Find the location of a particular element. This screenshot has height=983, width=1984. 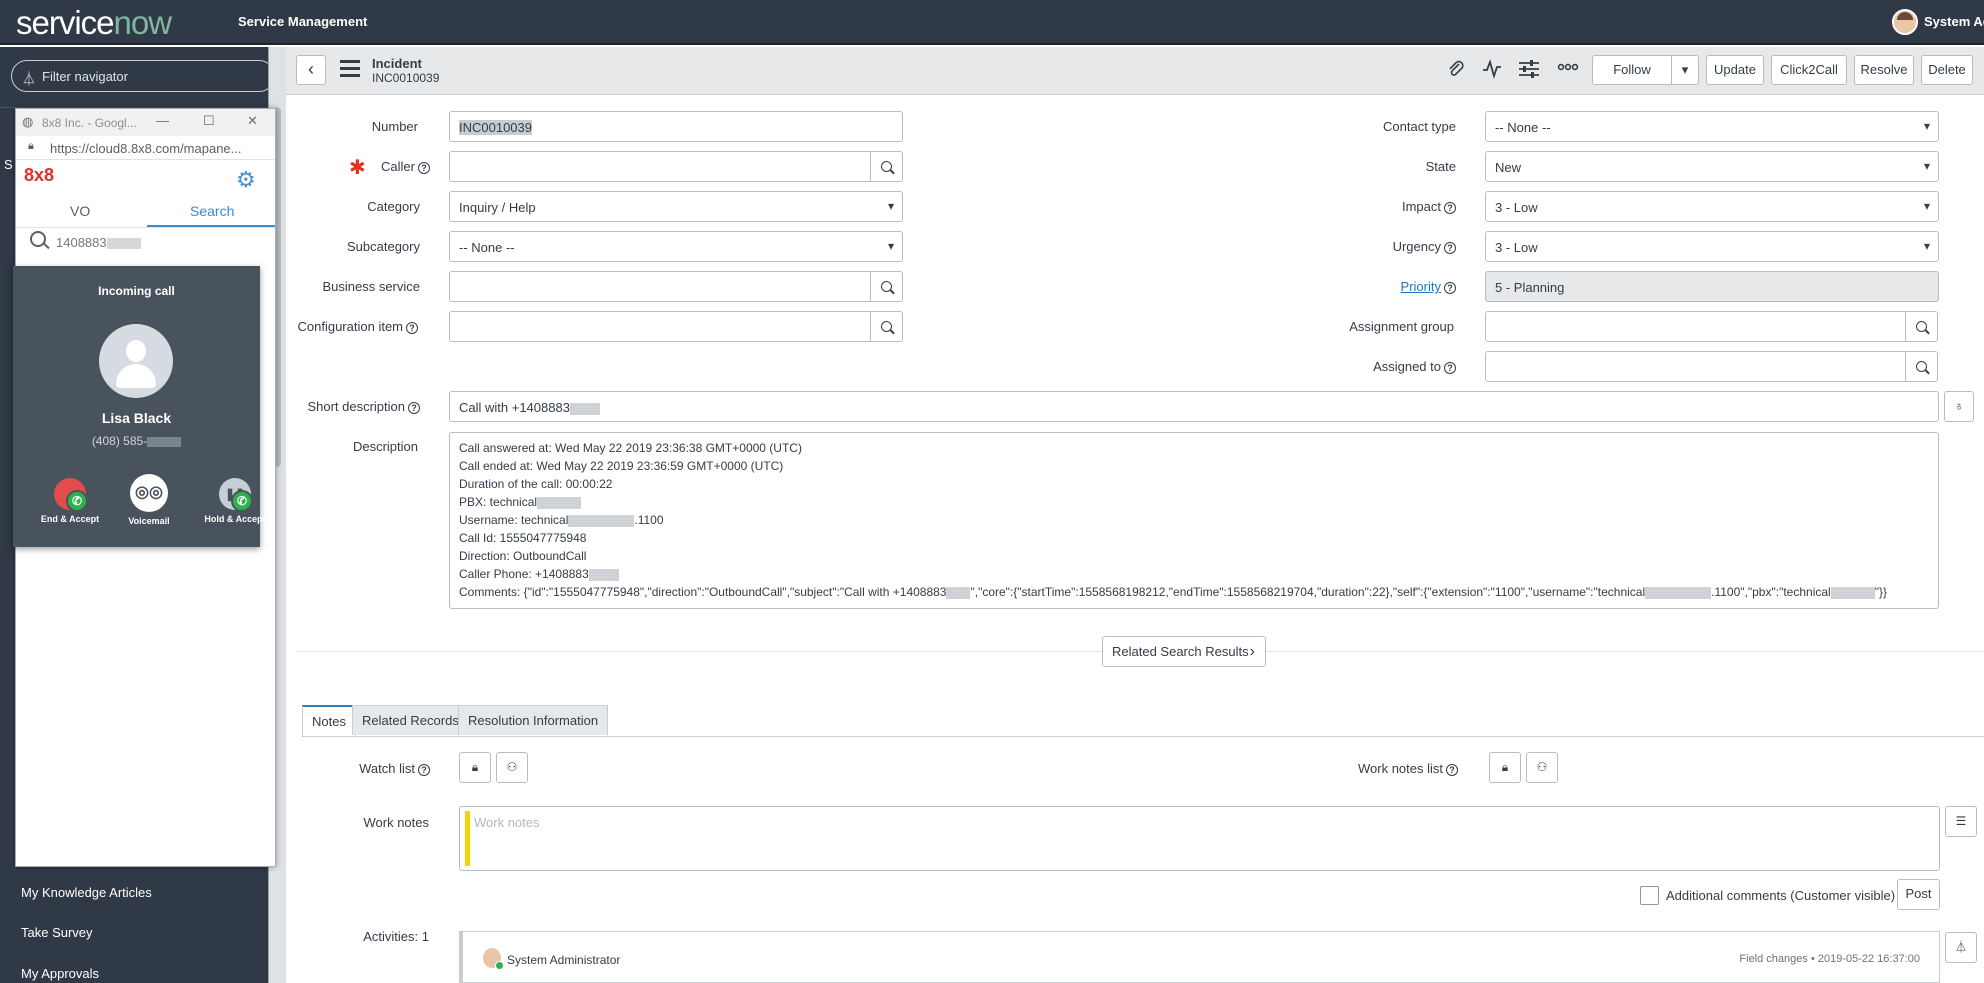

caller-lookup-button is located at coordinates (886, 166).